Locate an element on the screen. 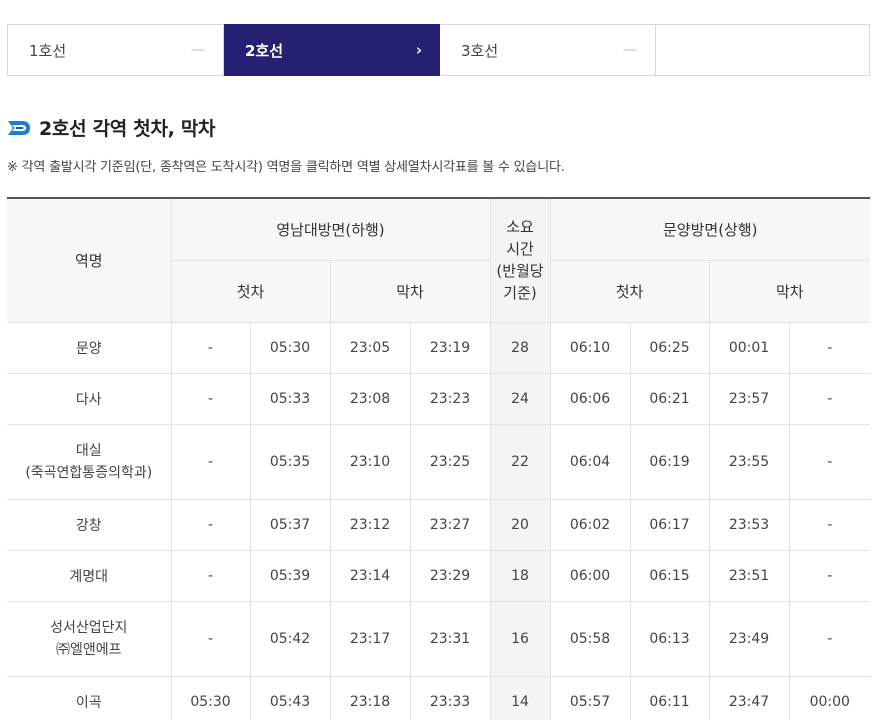 The image size is (882, 720). time-cell: 00:00 is located at coordinates (829, 697).